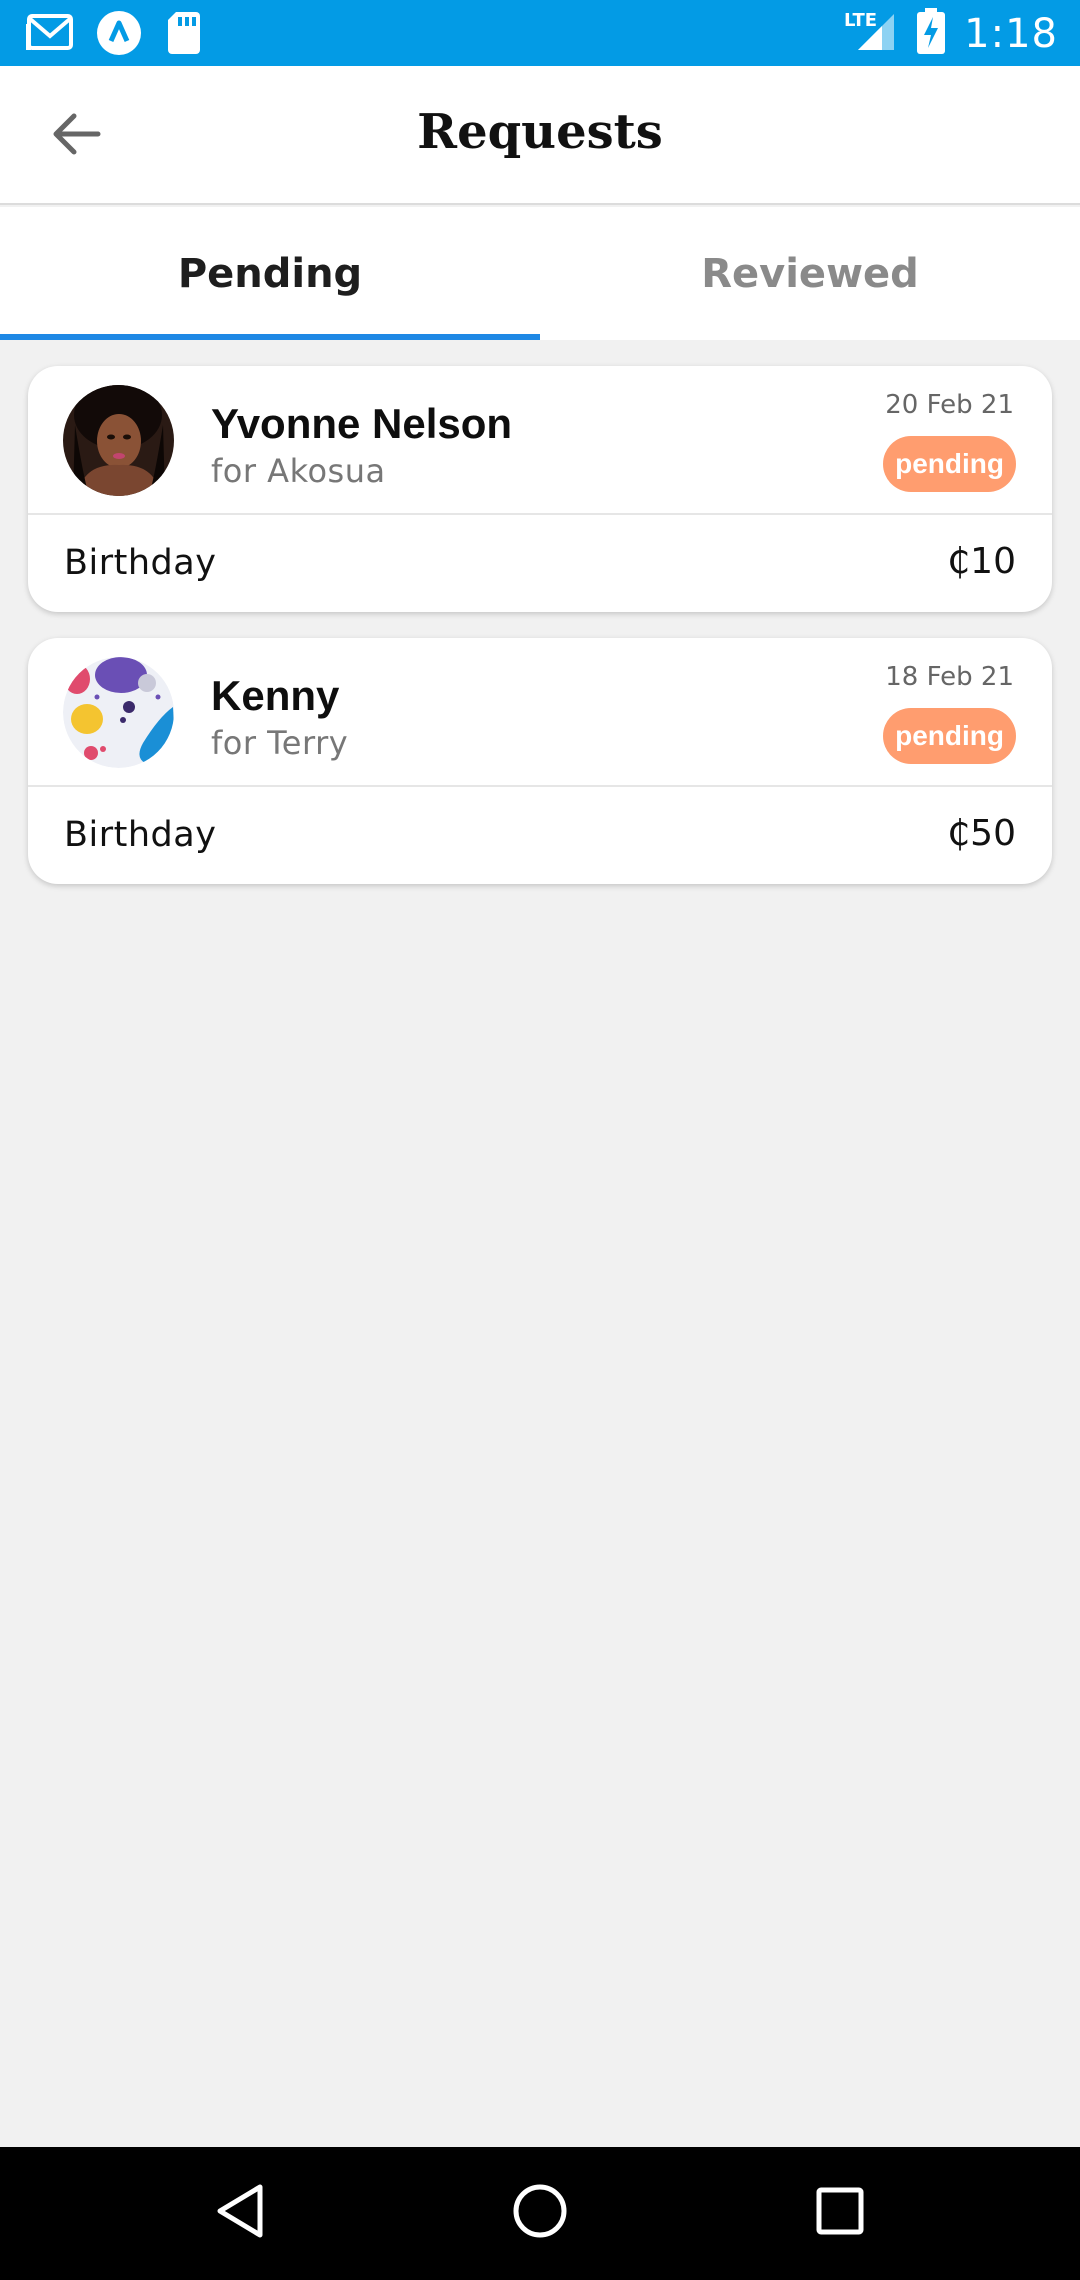  What do you see at coordinates (270, 337) in the screenshot?
I see `active-tab-indicator` at bounding box center [270, 337].